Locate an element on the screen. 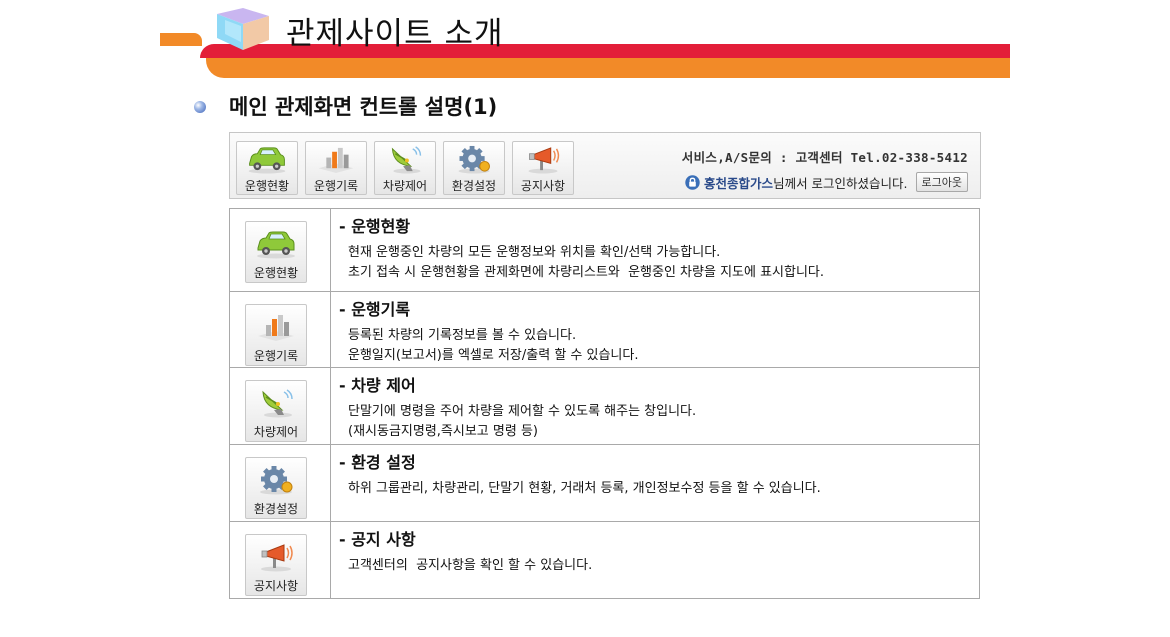 This screenshot has height=637, width=1170. description-cell: - 공지 사항 고객센터의 공지사항을 확인 할 수 있습니다. is located at coordinates (655, 560).